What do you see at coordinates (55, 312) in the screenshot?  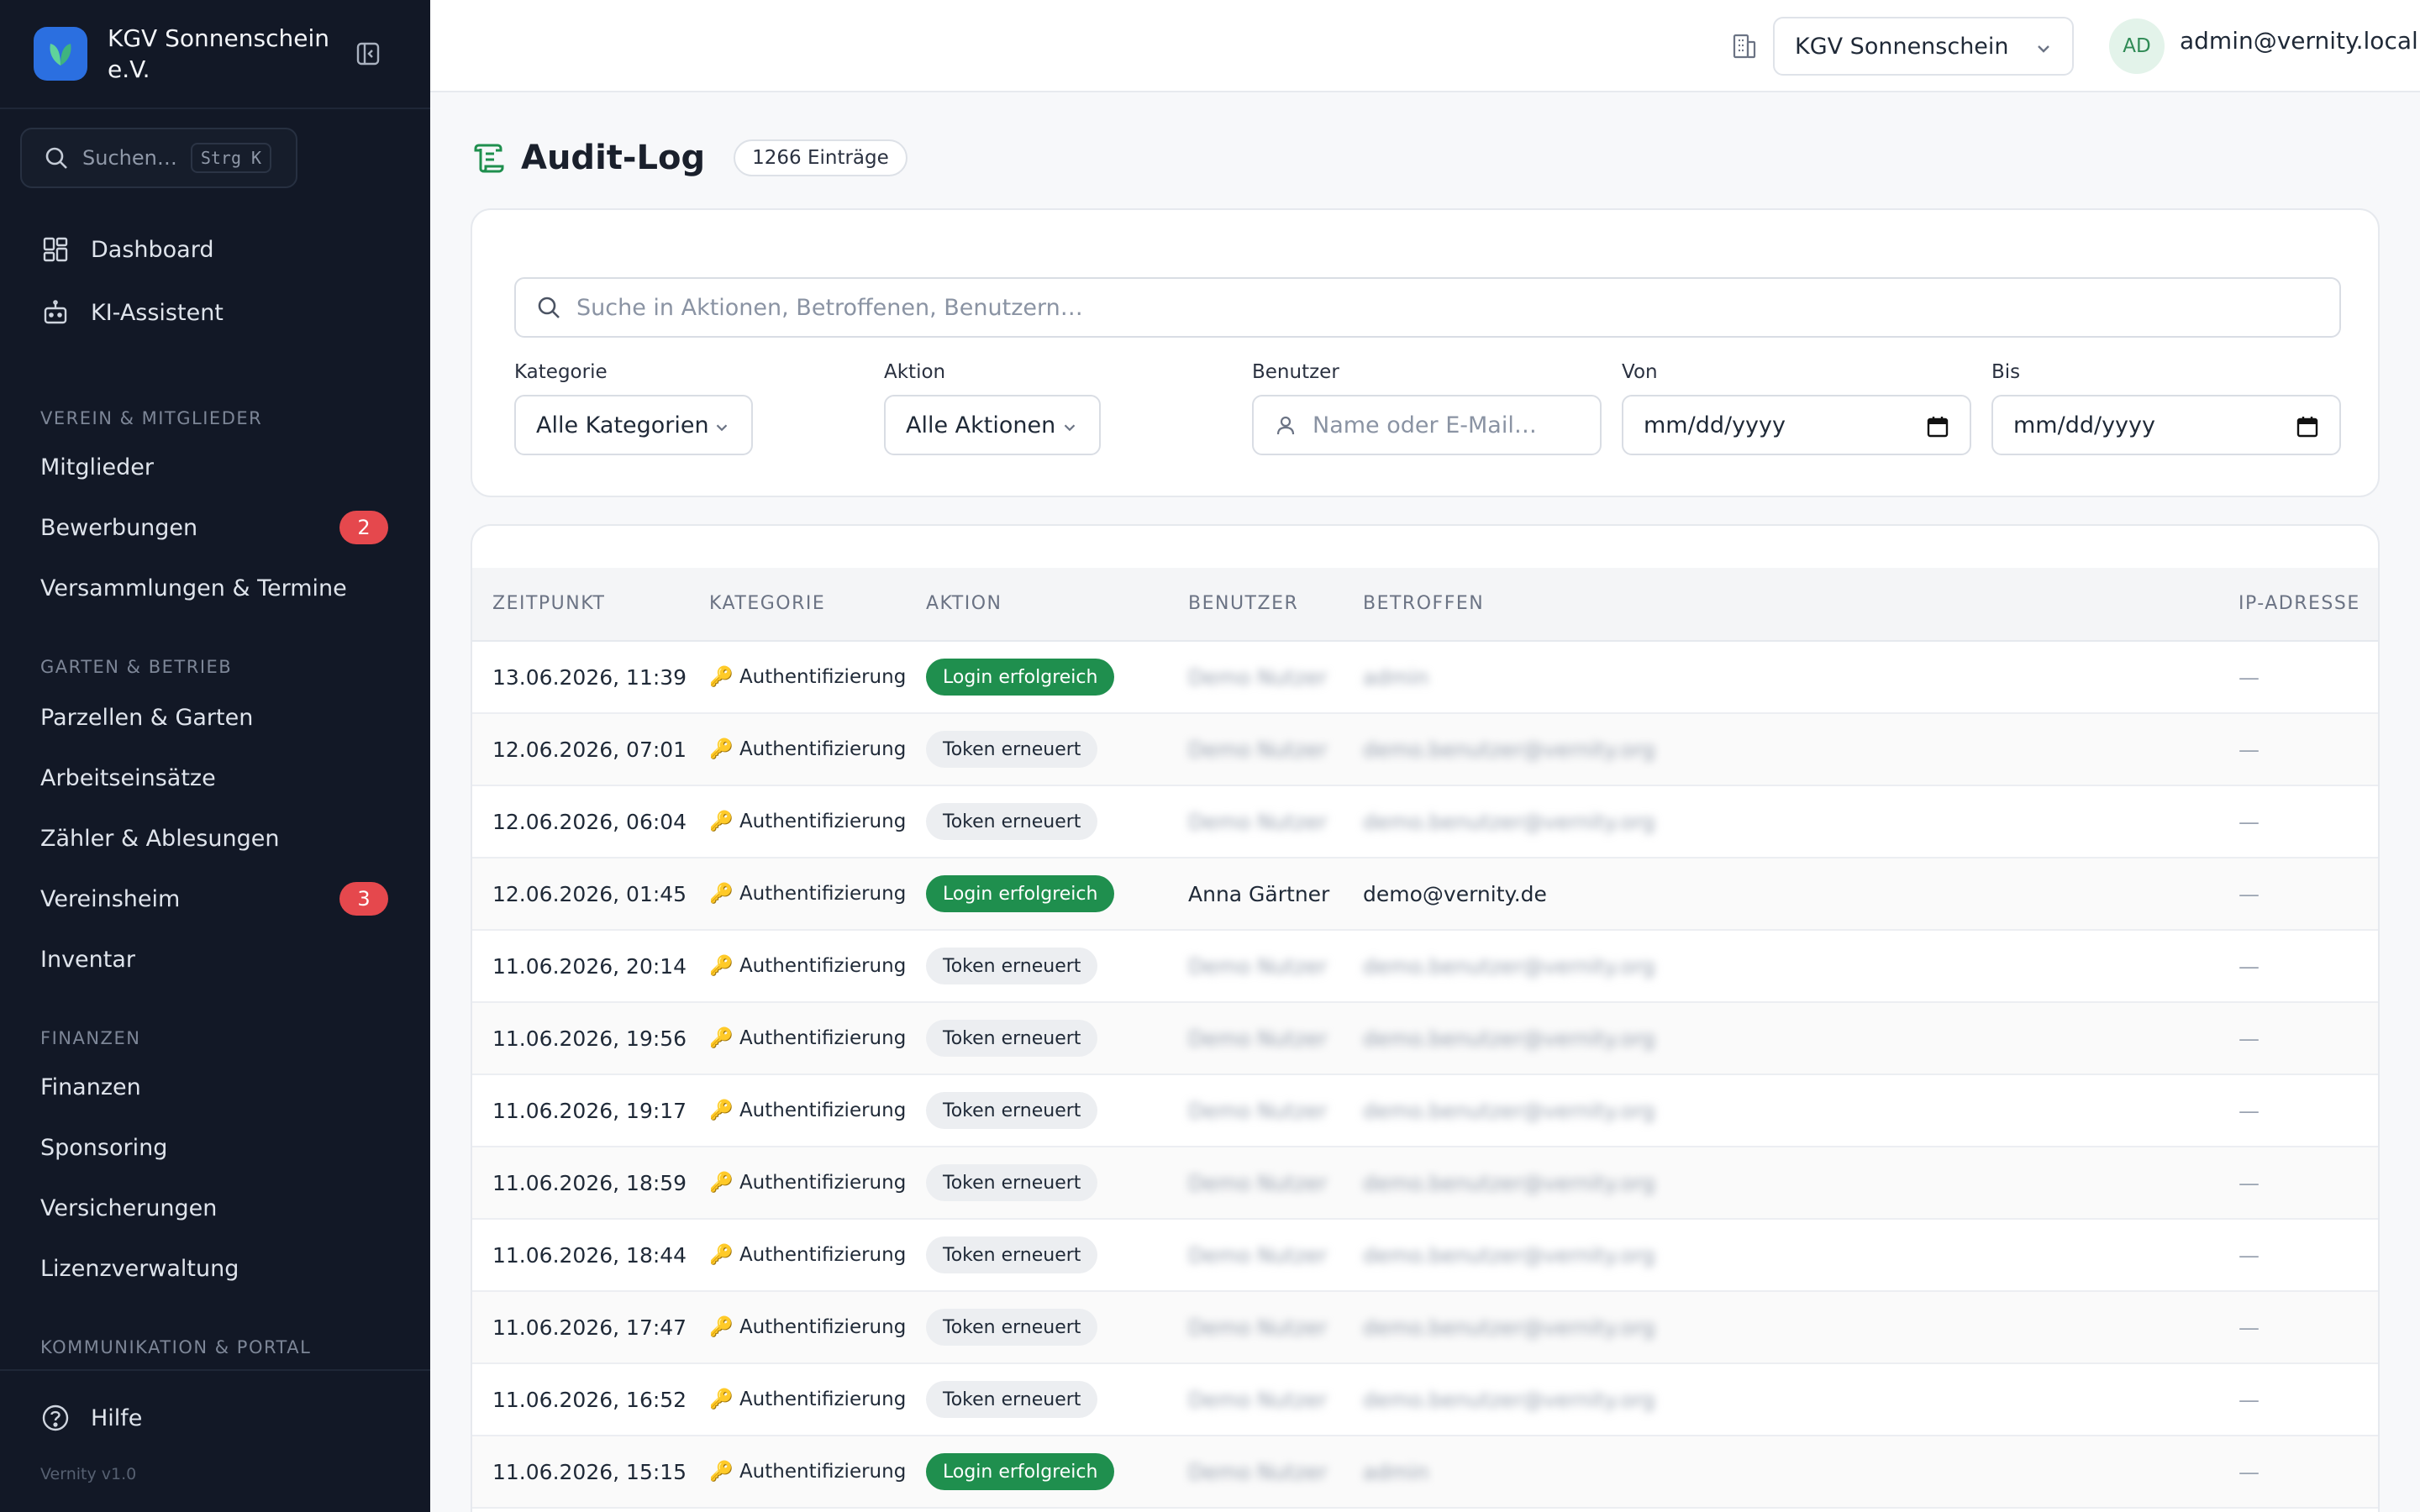 I see `robot-icon` at bounding box center [55, 312].